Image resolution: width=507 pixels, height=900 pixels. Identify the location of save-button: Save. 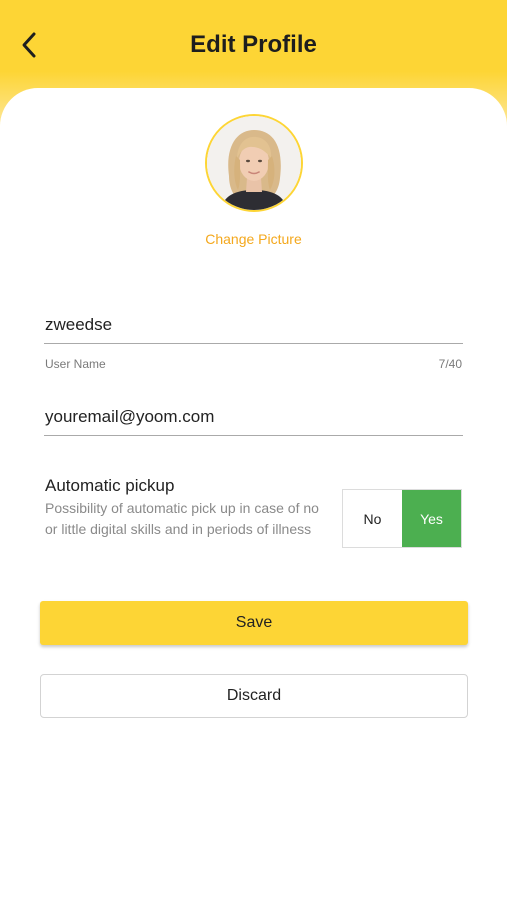
(254, 623).